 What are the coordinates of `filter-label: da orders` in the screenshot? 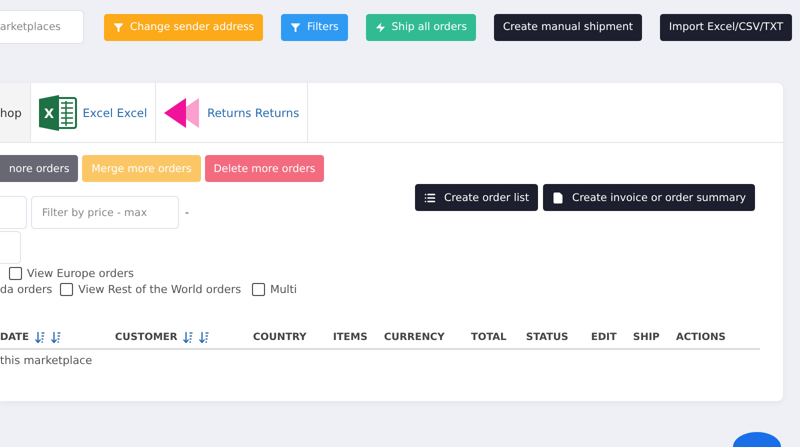 It's located at (26, 289).